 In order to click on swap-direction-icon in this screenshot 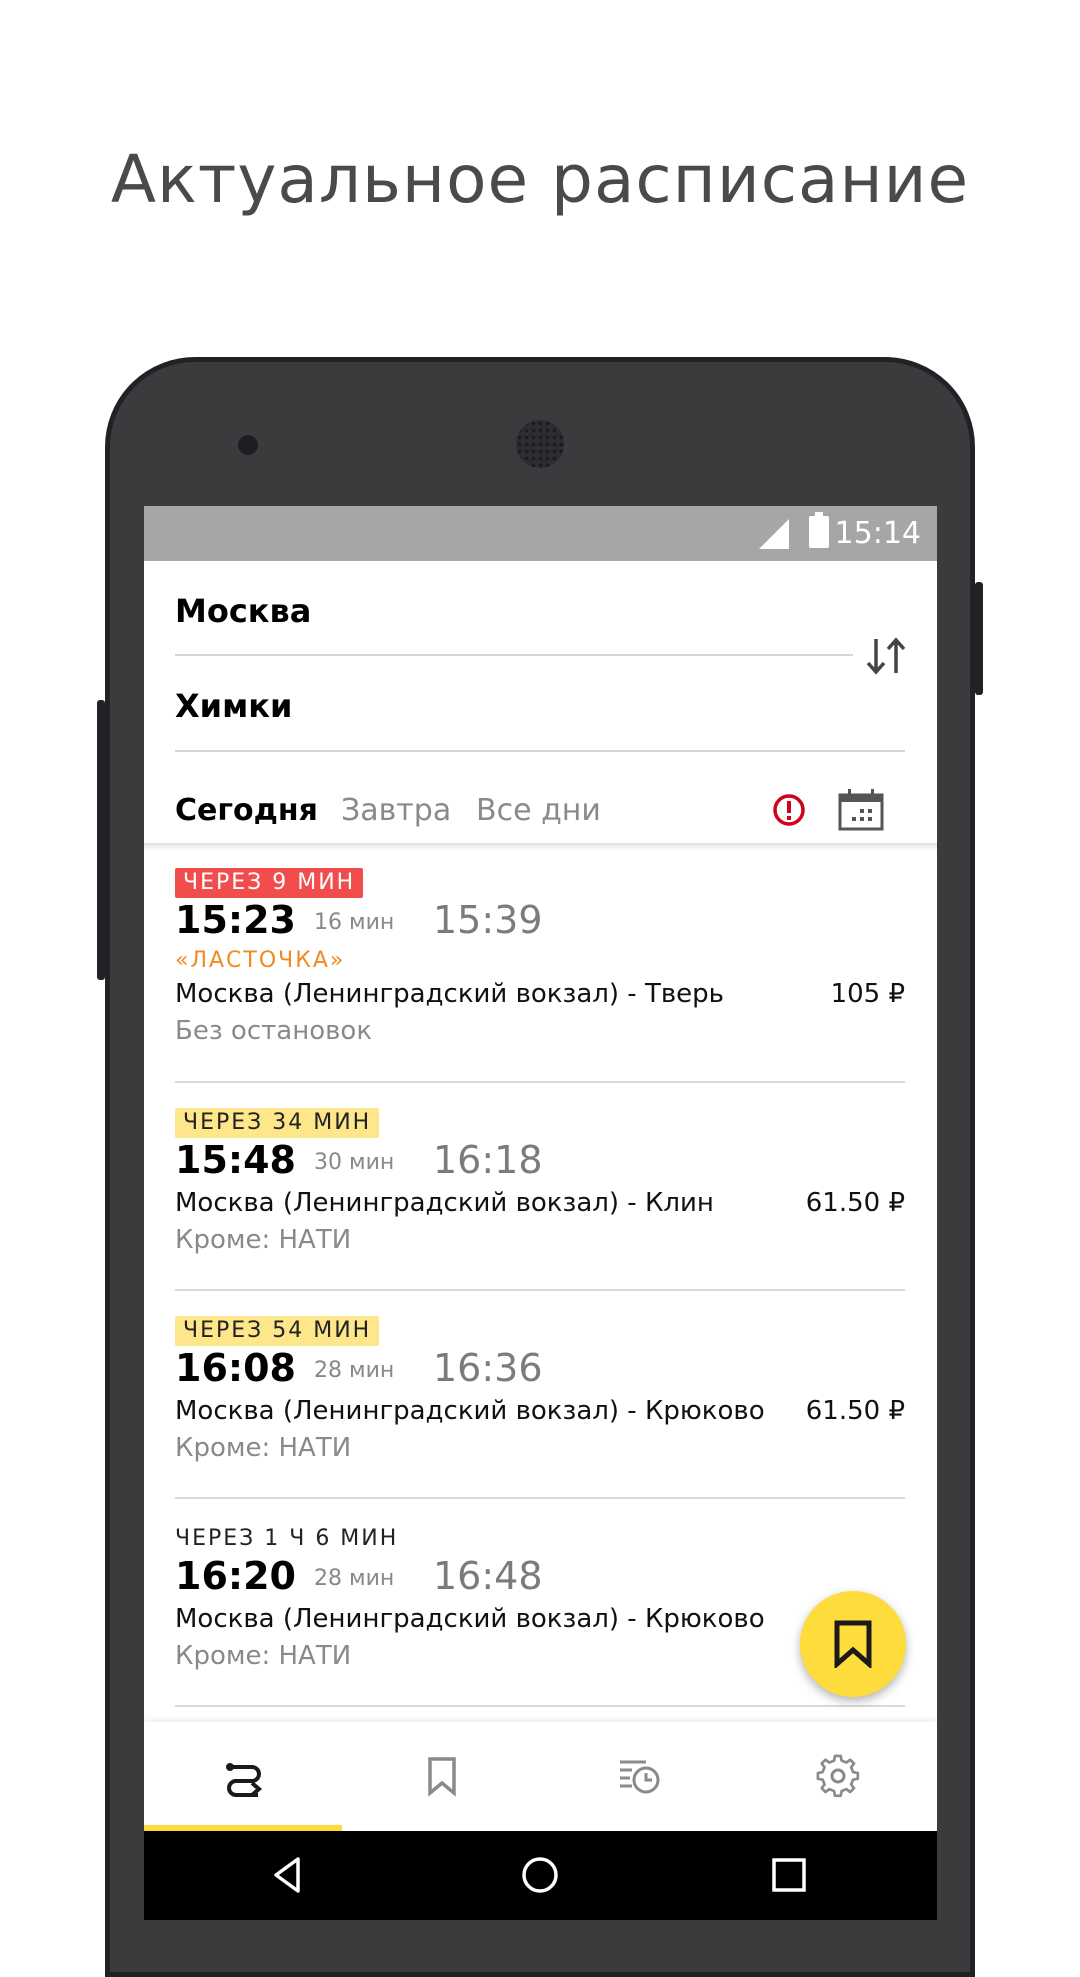, I will do `click(887, 656)`.